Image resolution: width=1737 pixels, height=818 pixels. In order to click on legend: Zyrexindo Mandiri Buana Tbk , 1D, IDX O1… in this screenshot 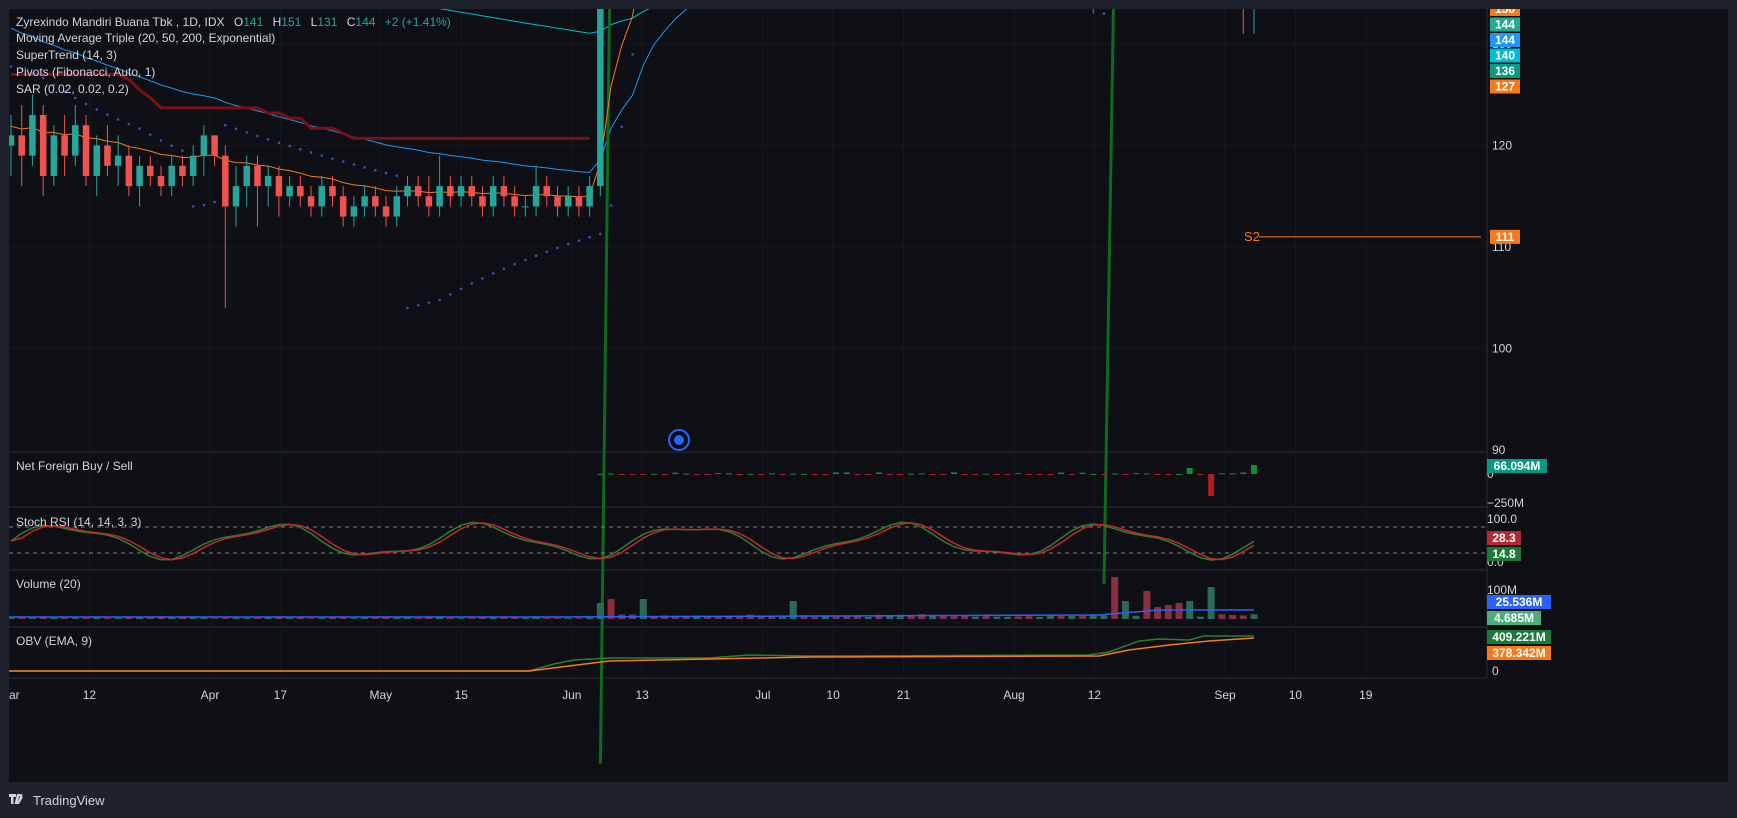, I will do `click(233, 55)`.